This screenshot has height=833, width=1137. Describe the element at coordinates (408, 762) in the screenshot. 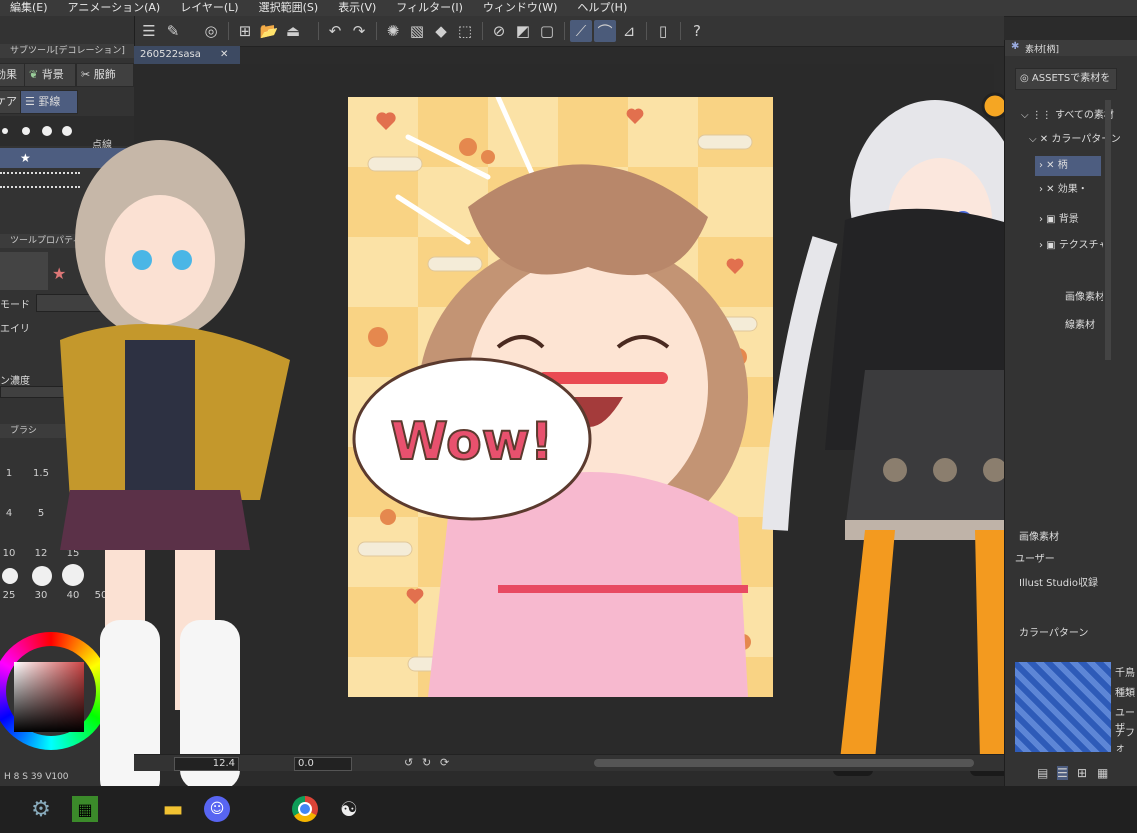

I see `rotate-left-icon: ↺` at that location.